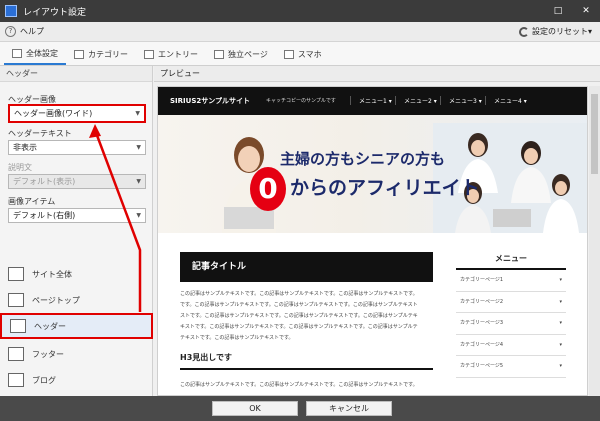 This screenshot has width=600, height=421. What do you see at coordinates (461, 100) in the screenshot?
I see `site-menu-3: メニュー3 ▾` at bounding box center [461, 100].